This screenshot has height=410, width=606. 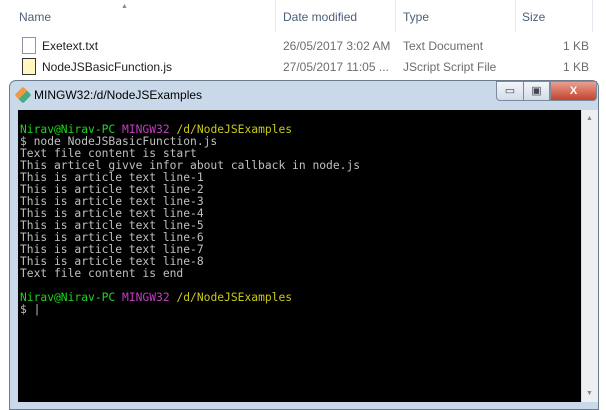 What do you see at coordinates (35, 17) in the screenshot?
I see `column-name: Name` at bounding box center [35, 17].